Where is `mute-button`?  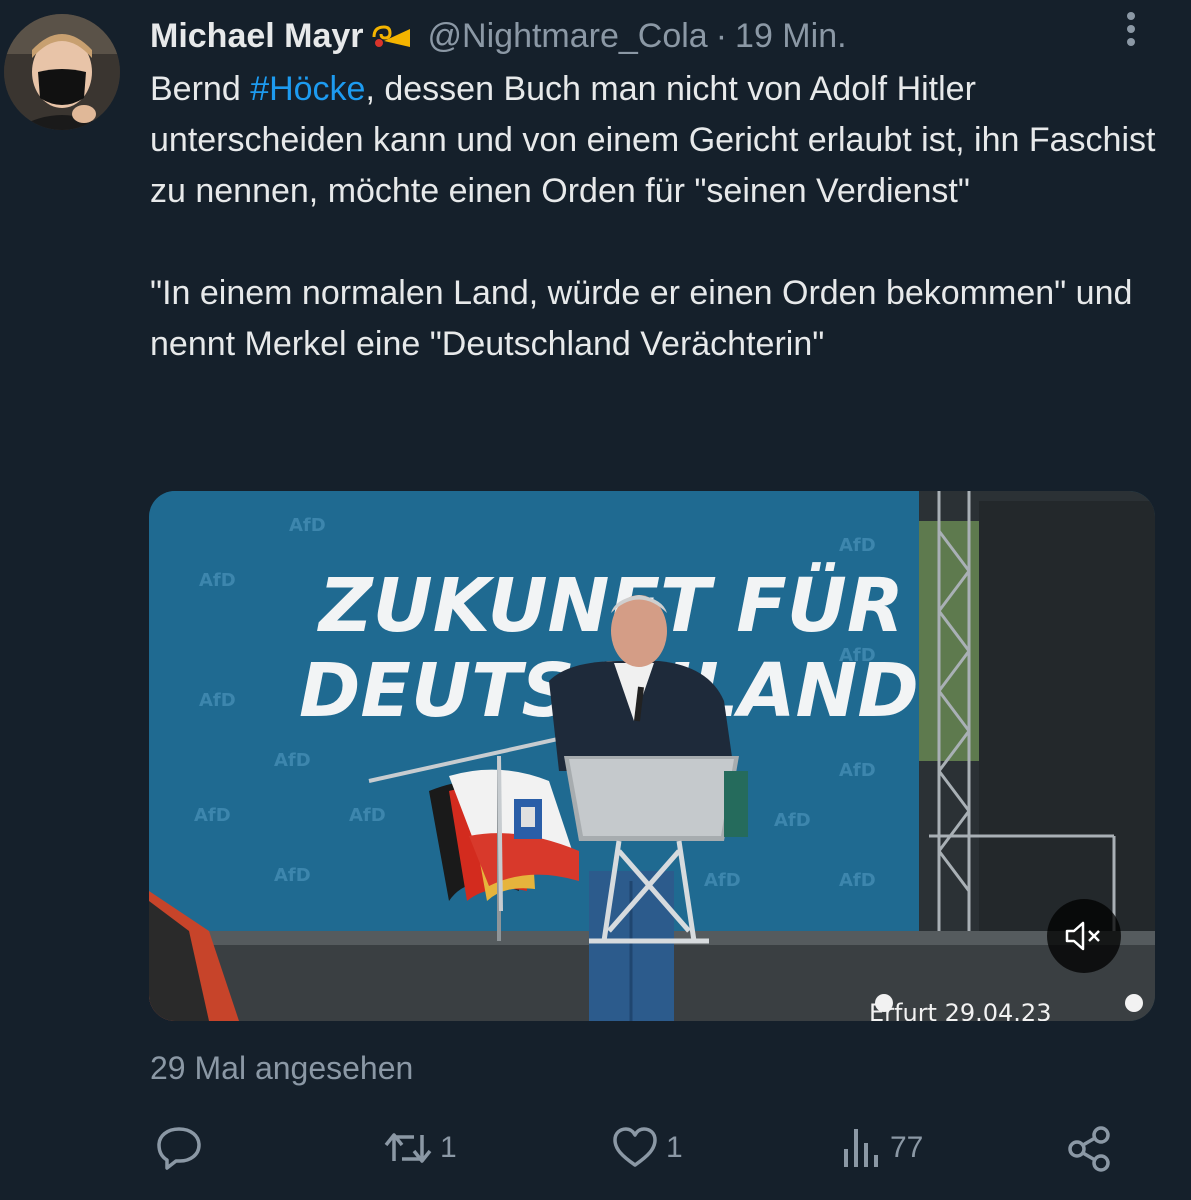
mute-button is located at coordinates (1084, 936).